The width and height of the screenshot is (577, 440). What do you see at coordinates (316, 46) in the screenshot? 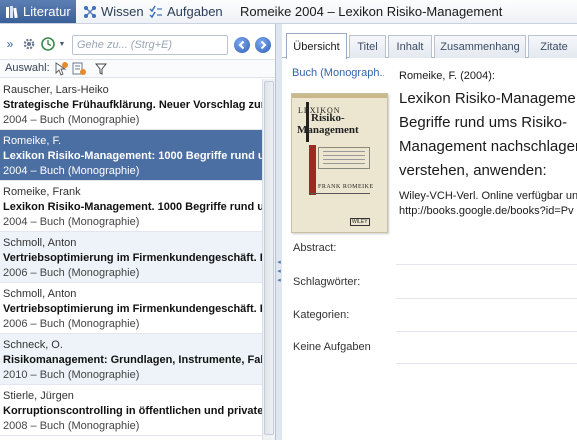
I see `tab-uebersicht: Übersicht` at bounding box center [316, 46].